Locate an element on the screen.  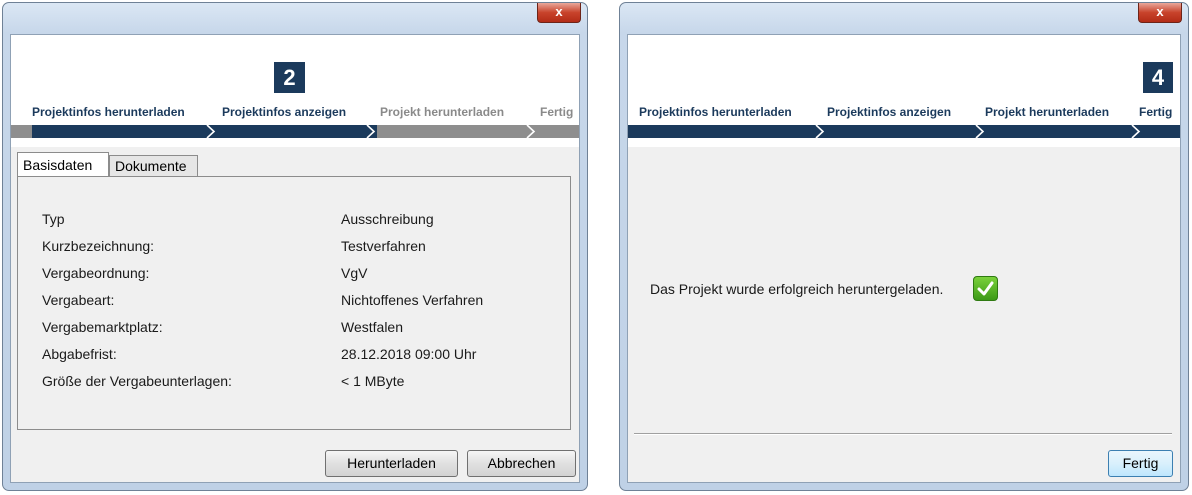
field-row: Typ Ausschreibung is located at coordinates (306, 221).